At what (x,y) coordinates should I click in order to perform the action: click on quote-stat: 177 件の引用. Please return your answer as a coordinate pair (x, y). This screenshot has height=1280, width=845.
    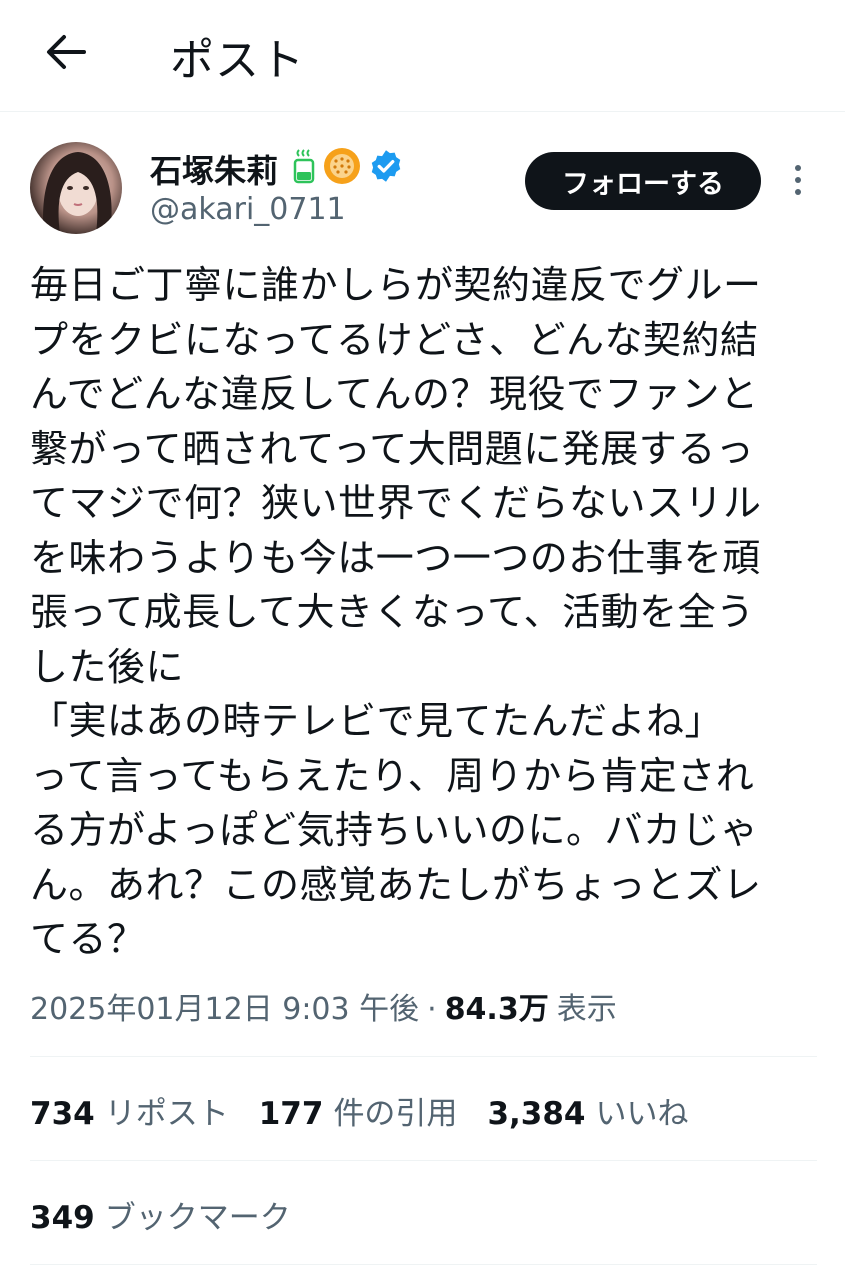
    Looking at the image, I should click on (358, 1110).